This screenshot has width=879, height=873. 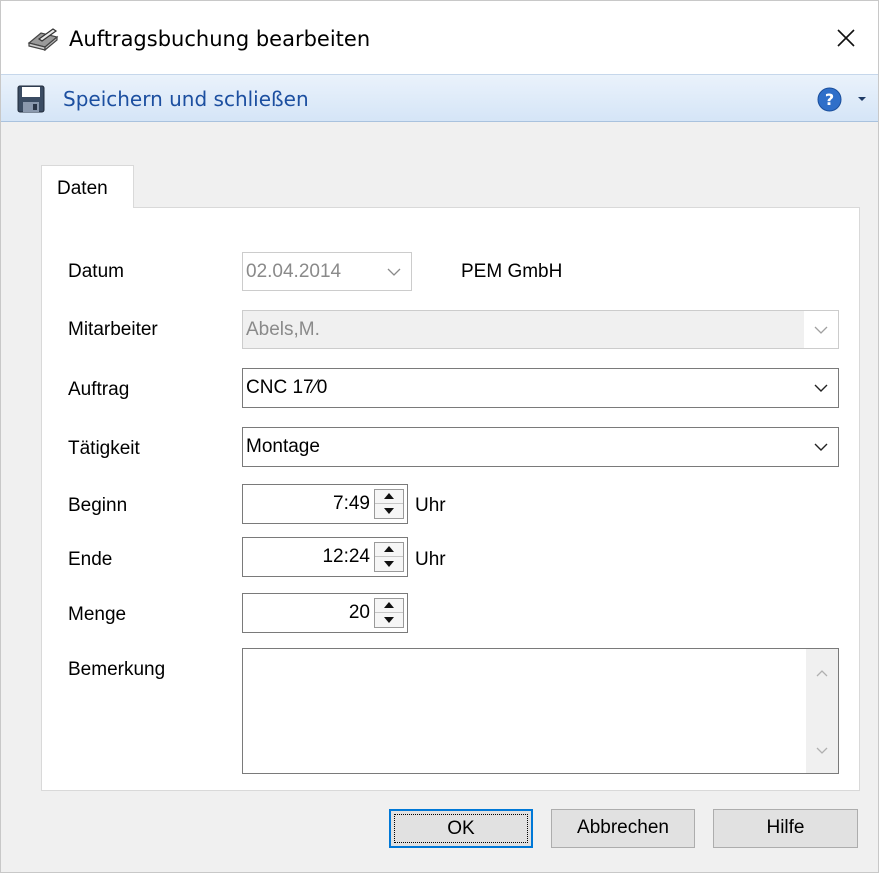 I want to click on floppy-disk-icon, so click(x=31, y=99).